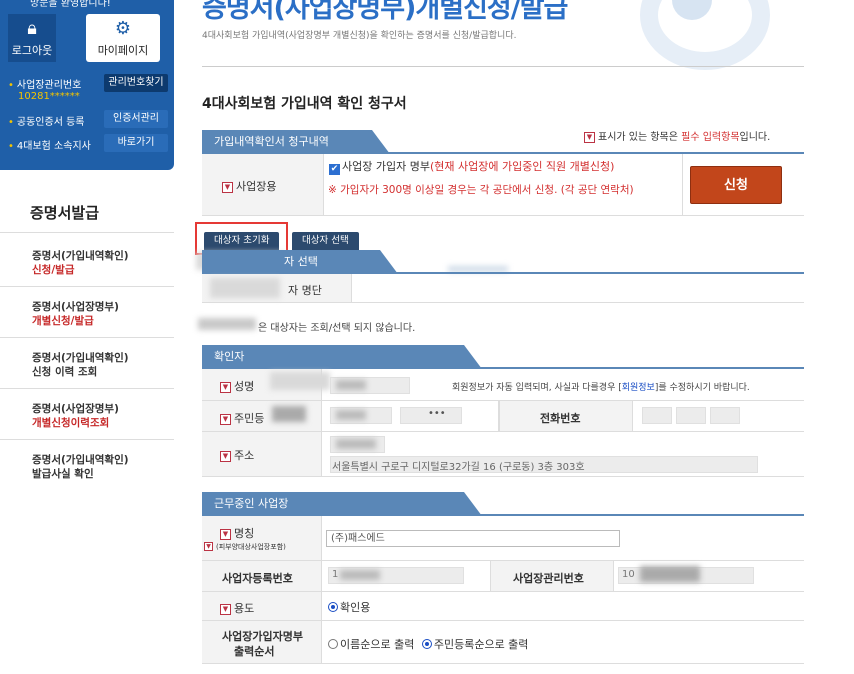 Image resolution: width=854 pixels, height=674 pixels. What do you see at coordinates (65, 213) in the screenshot?
I see `menu-title: 증명서발급` at bounding box center [65, 213].